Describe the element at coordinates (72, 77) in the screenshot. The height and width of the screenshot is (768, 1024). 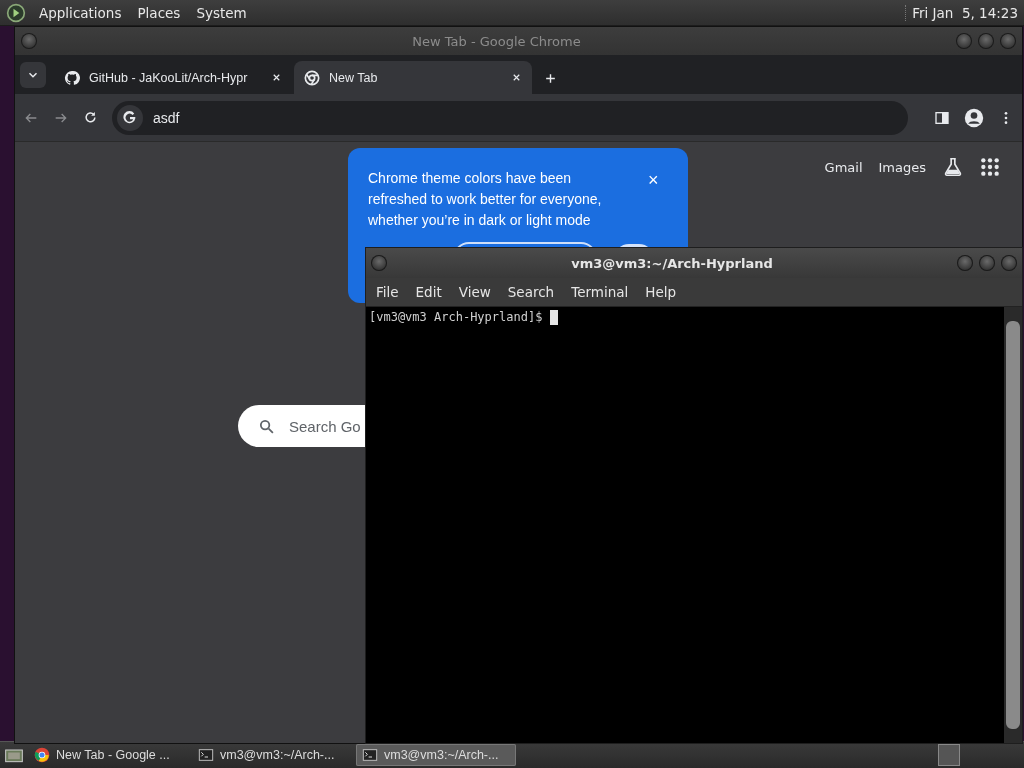
I see `github-logo-icon` at that location.